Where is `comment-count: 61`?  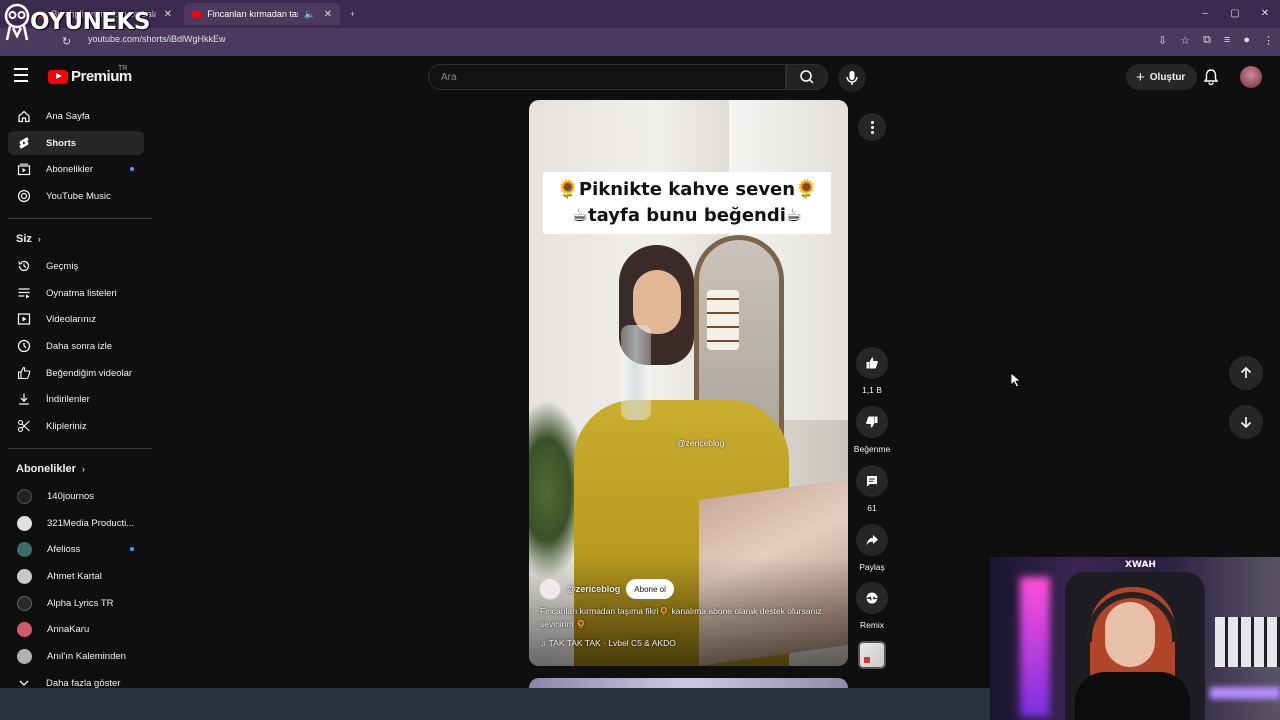 comment-count: 61 is located at coordinates (872, 508).